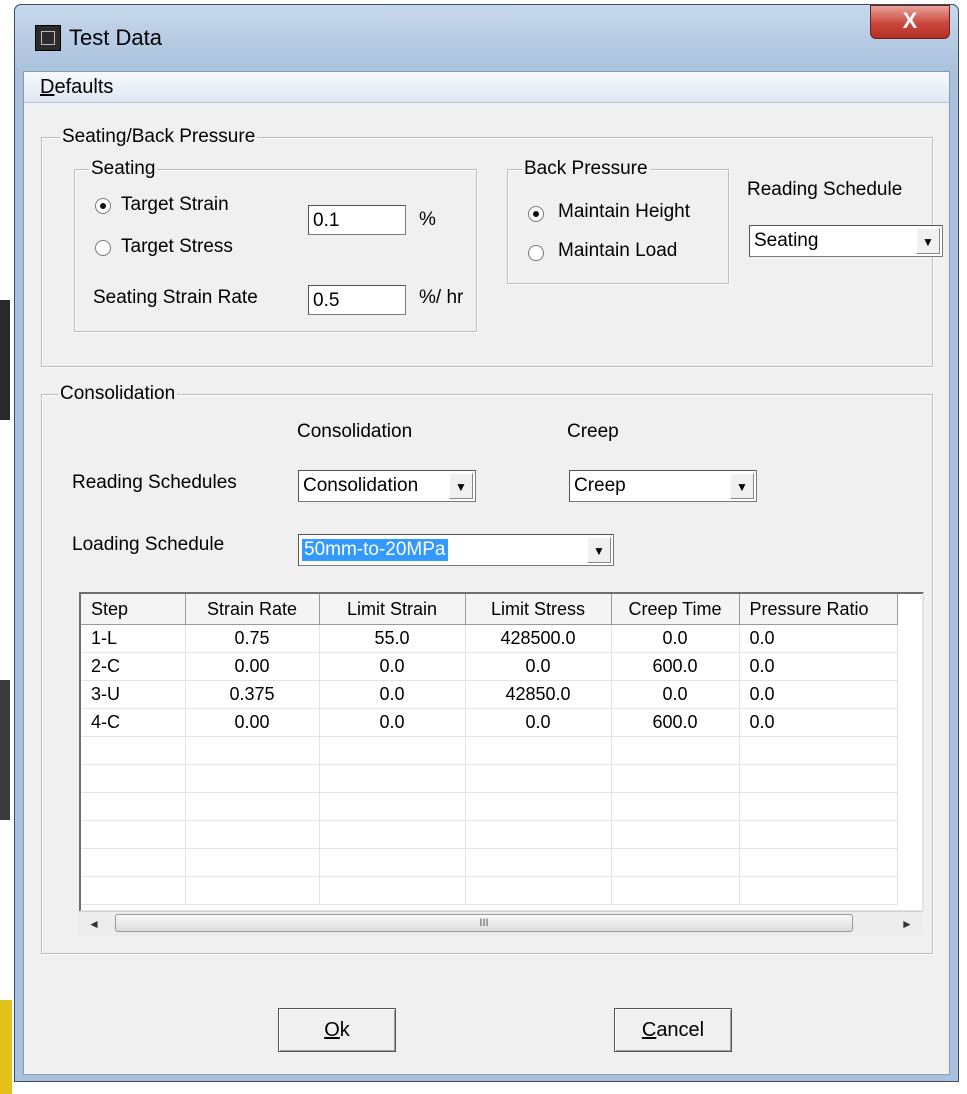 This screenshot has height=1094, width=967. What do you see at coordinates (538, 638) in the screenshot?
I see `cell-limit-stress: 428500.0` at bounding box center [538, 638].